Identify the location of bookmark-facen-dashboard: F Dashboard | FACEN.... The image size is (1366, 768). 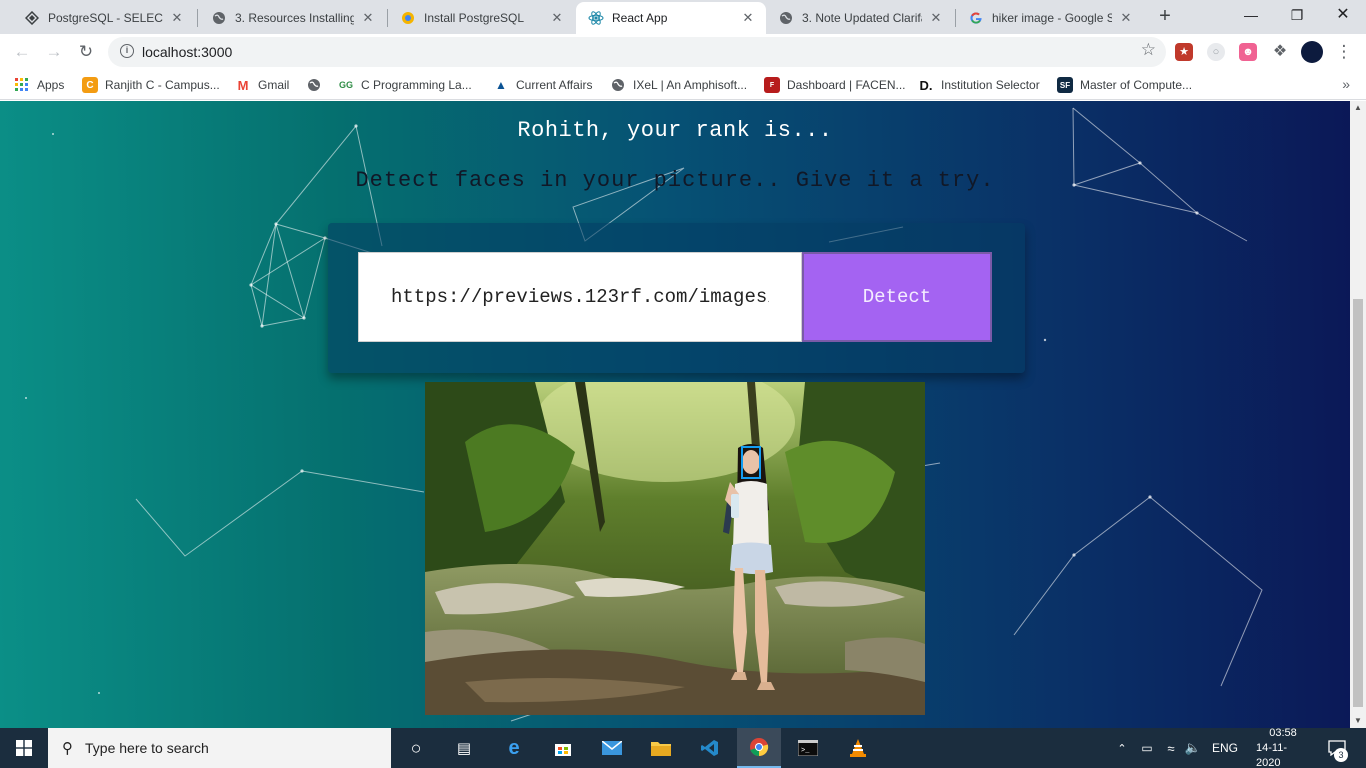
(835, 85).